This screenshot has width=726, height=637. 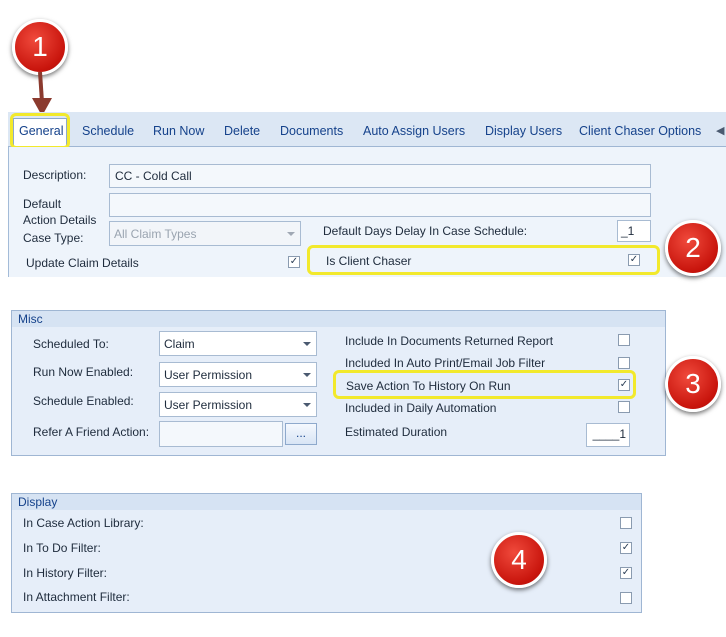 I want to click on daily-automation-label: Included in Daily Automation, so click(x=421, y=408).